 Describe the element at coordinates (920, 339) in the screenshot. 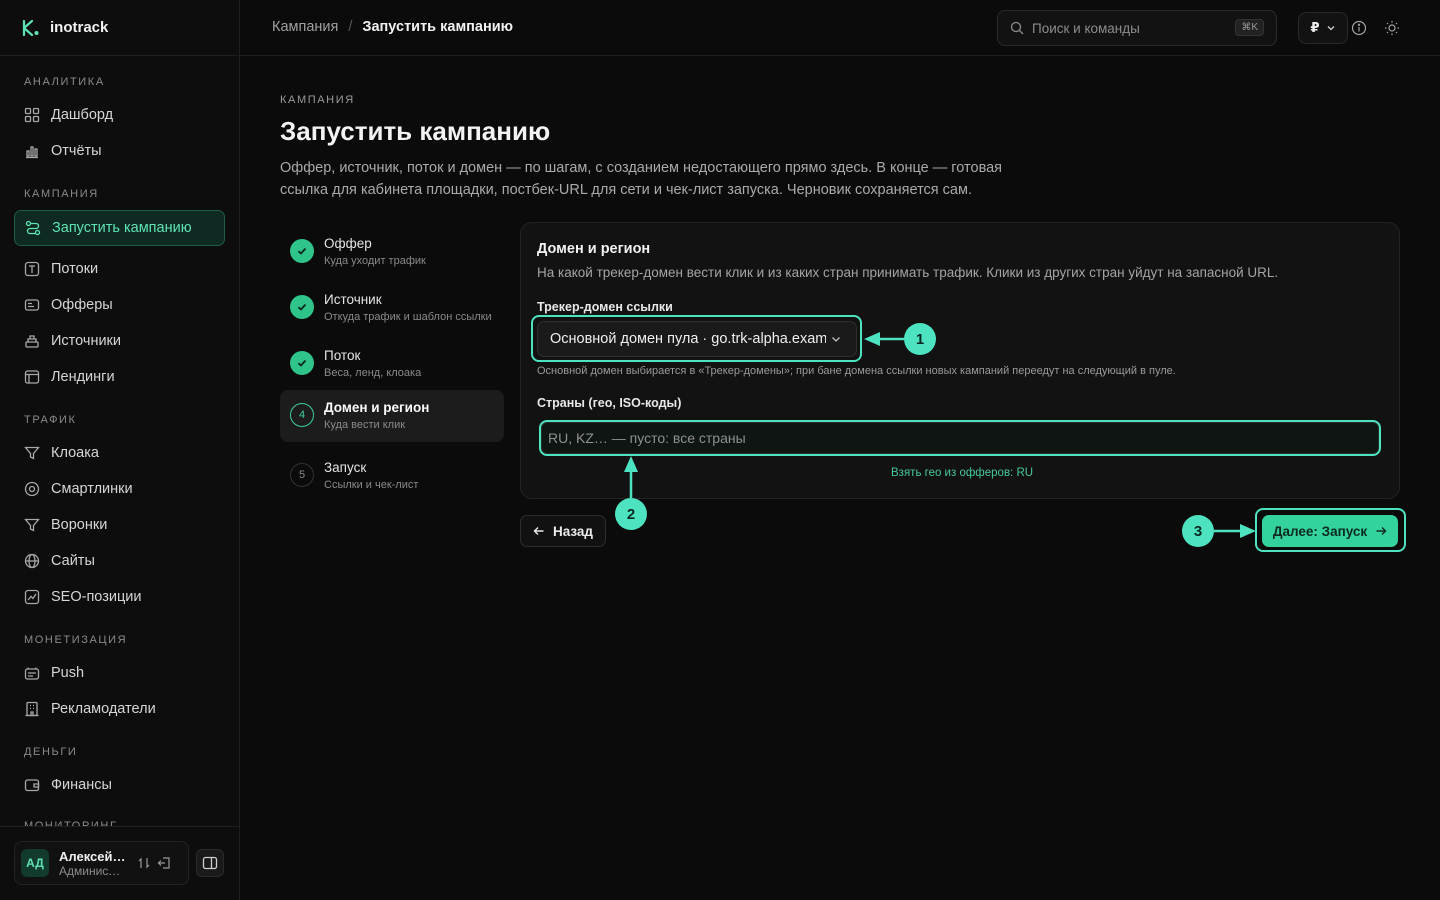

I see `annotation-badge-1: 1` at that location.